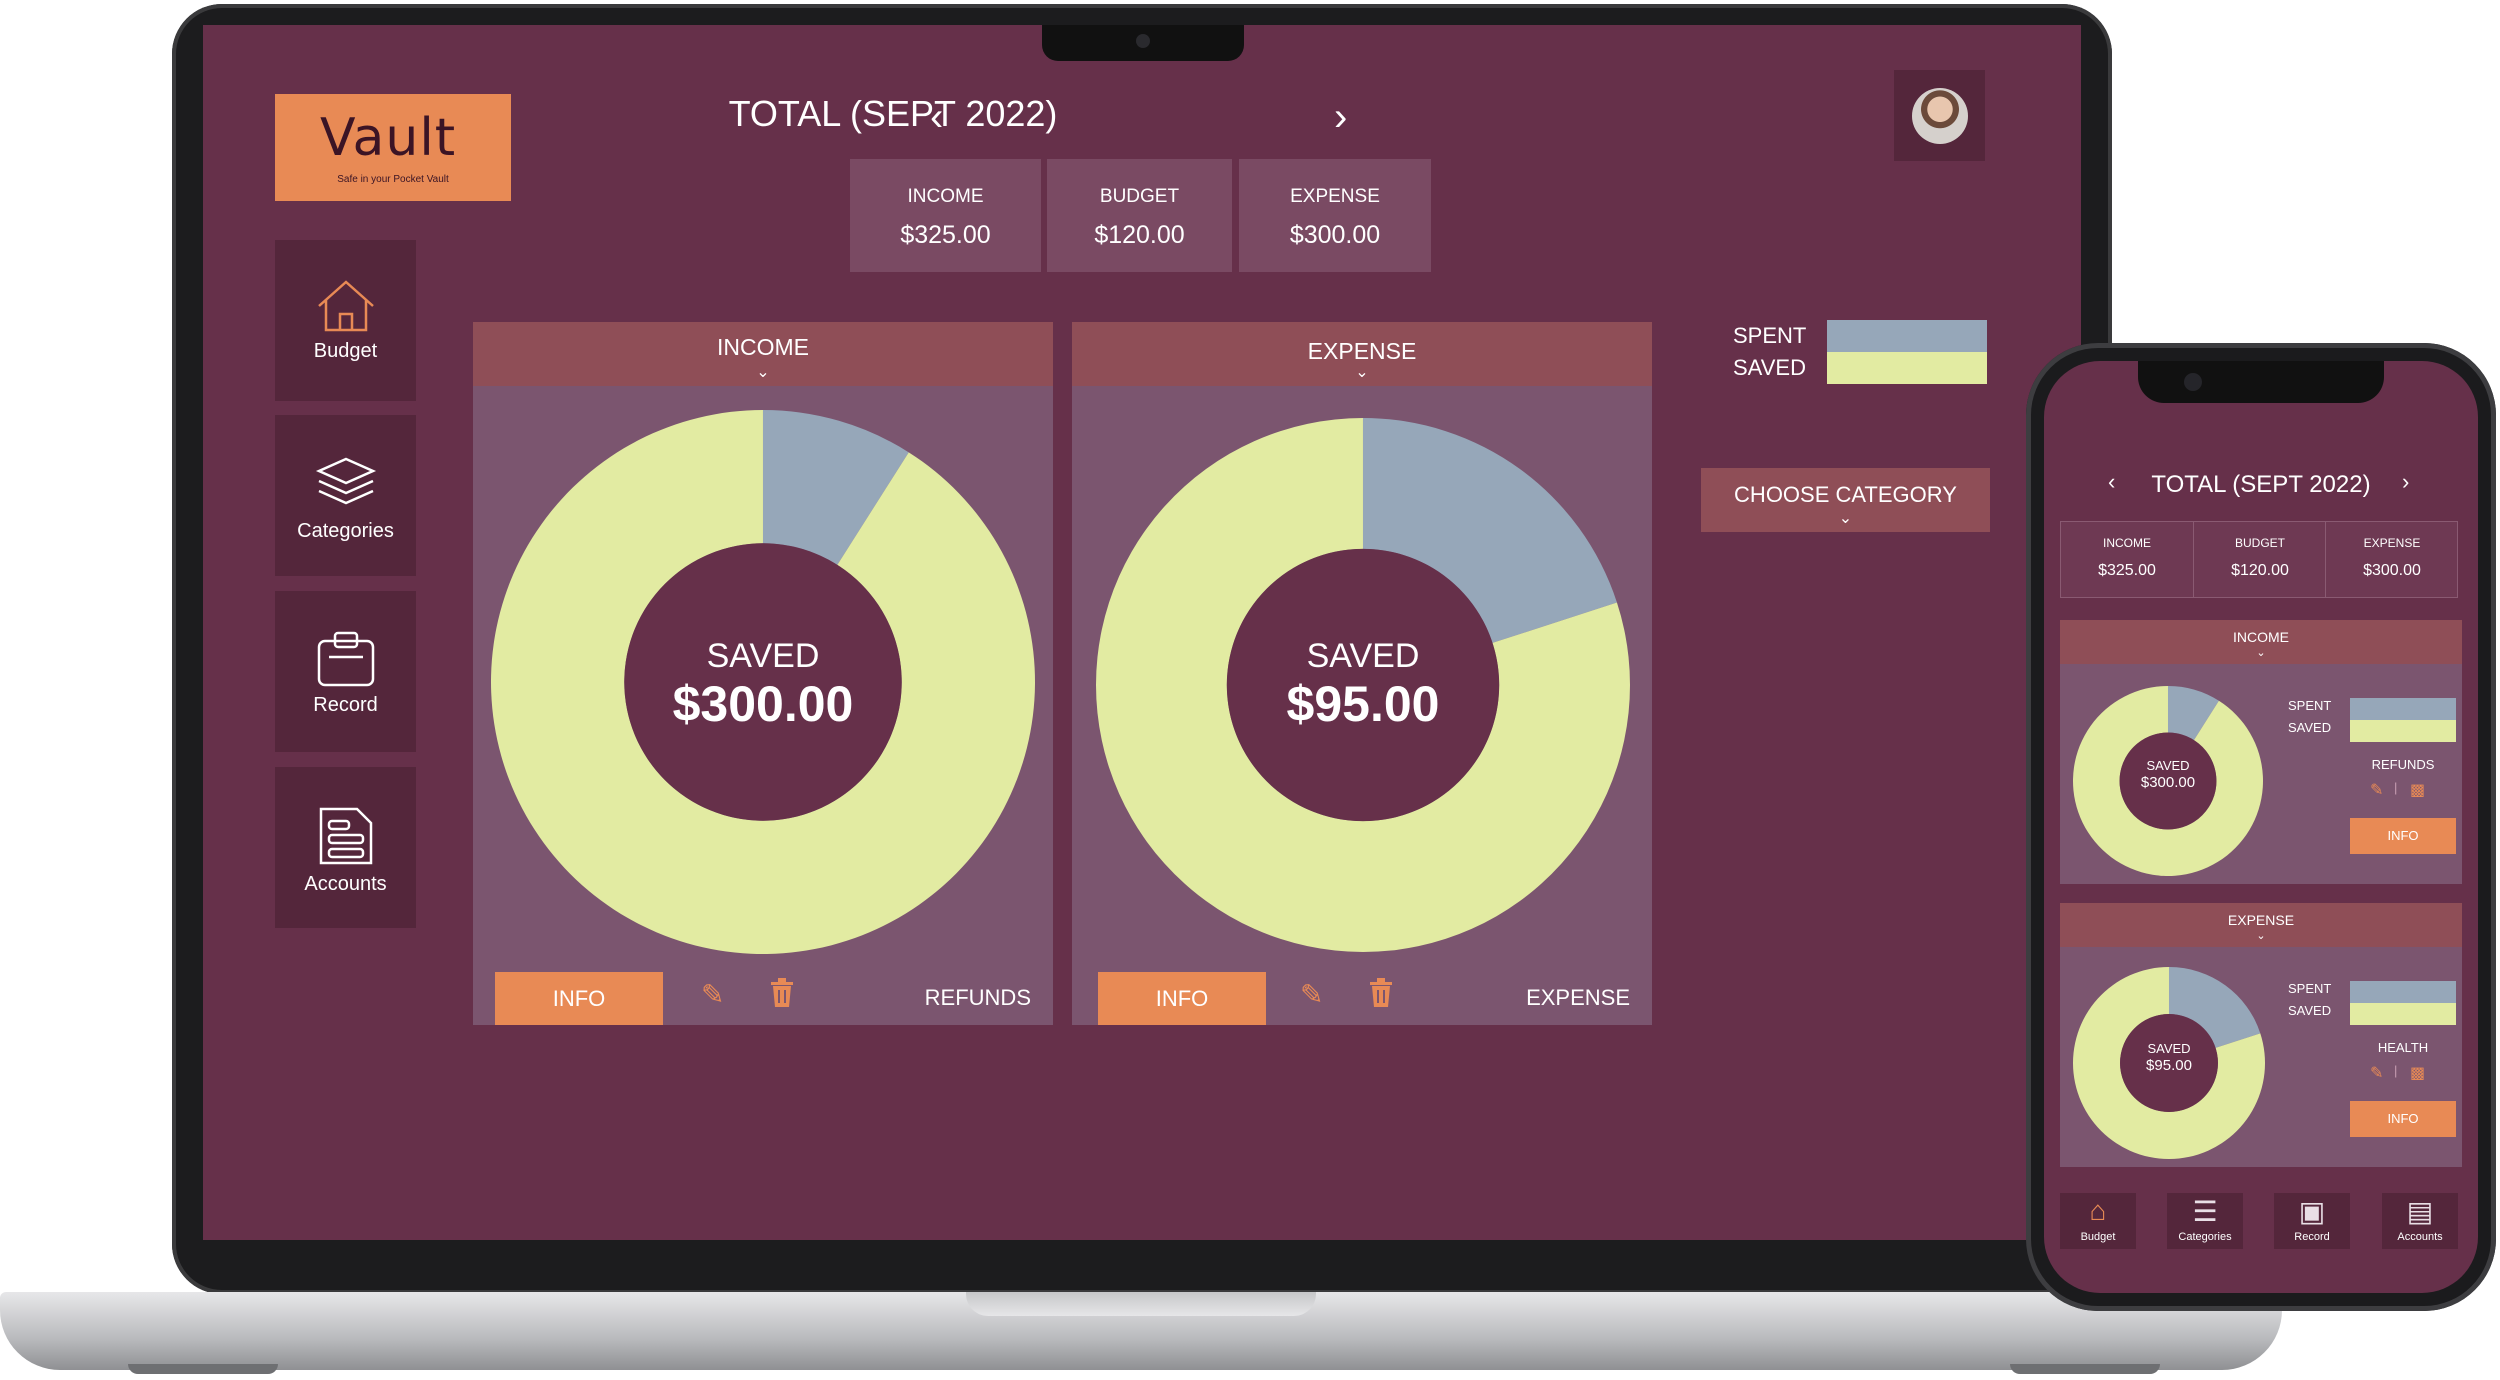 This screenshot has width=2500, height=1380. I want to click on phone-card-header: EXPENSE ⌄, so click(2261, 925).